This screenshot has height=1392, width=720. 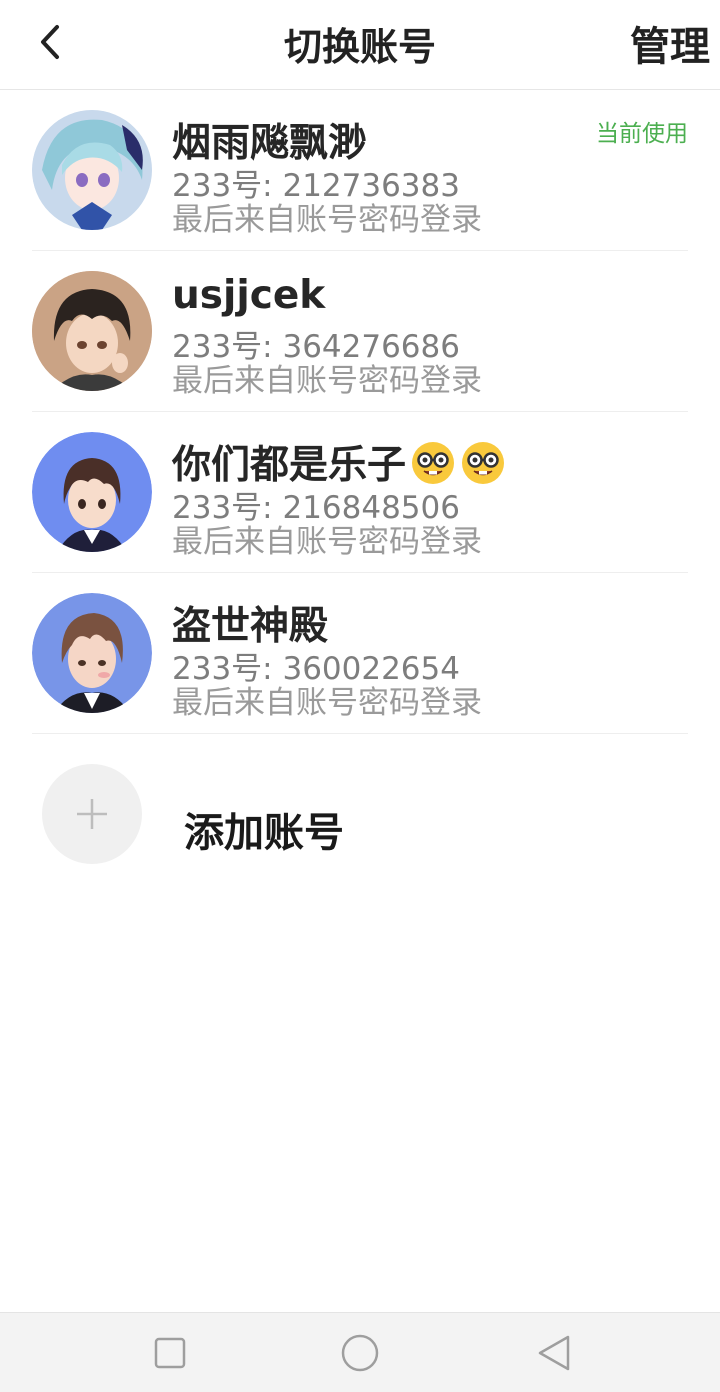 I want to click on account-name: usjjcek, so click(x=249, y=295).